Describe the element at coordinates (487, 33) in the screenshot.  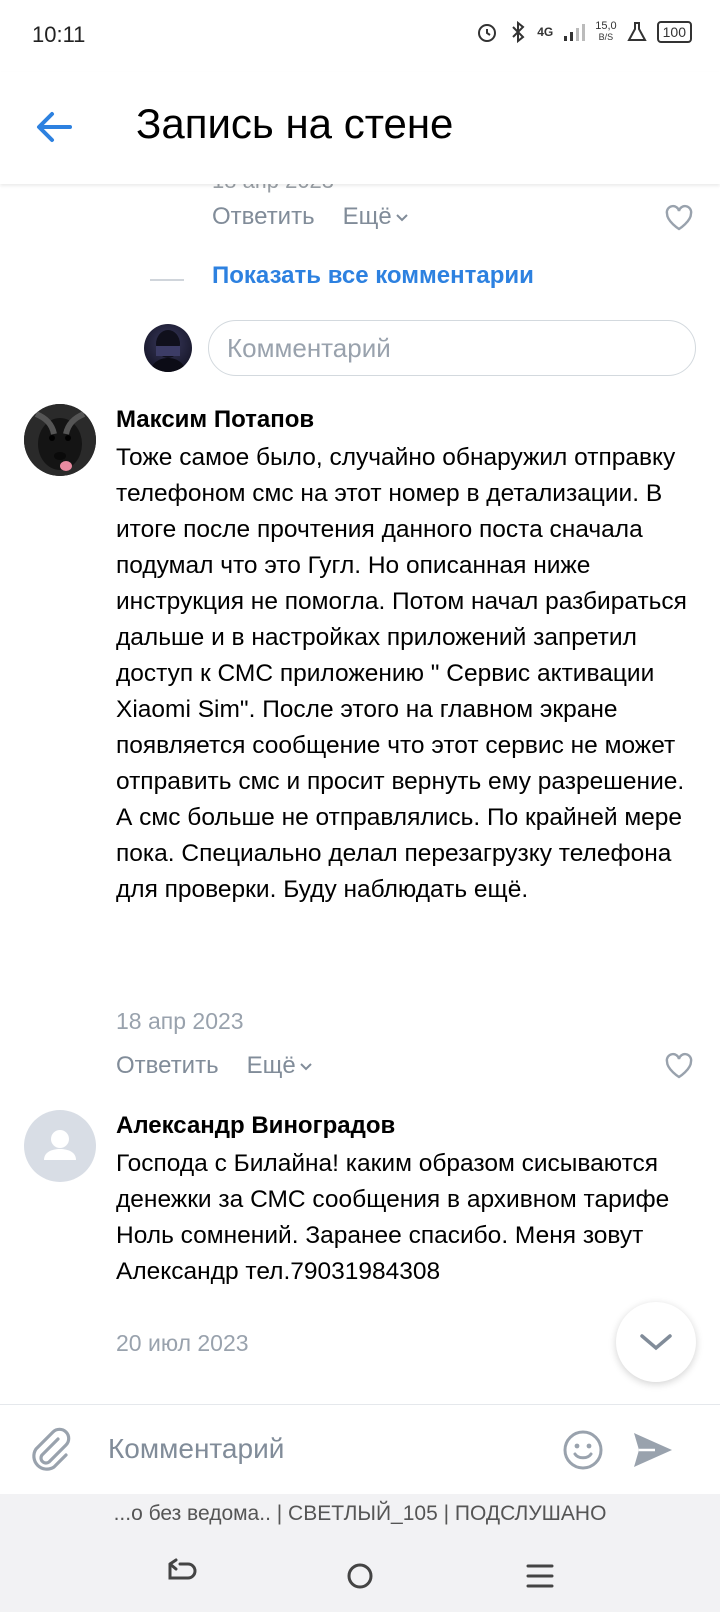
I see `alarm-icon` at that location.